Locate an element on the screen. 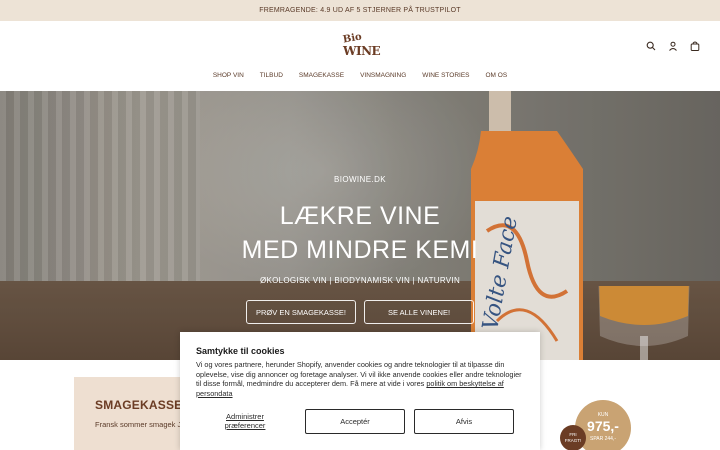  hero-title-line2: MED MINDRE KEMI is located at coordinates (360, 250).